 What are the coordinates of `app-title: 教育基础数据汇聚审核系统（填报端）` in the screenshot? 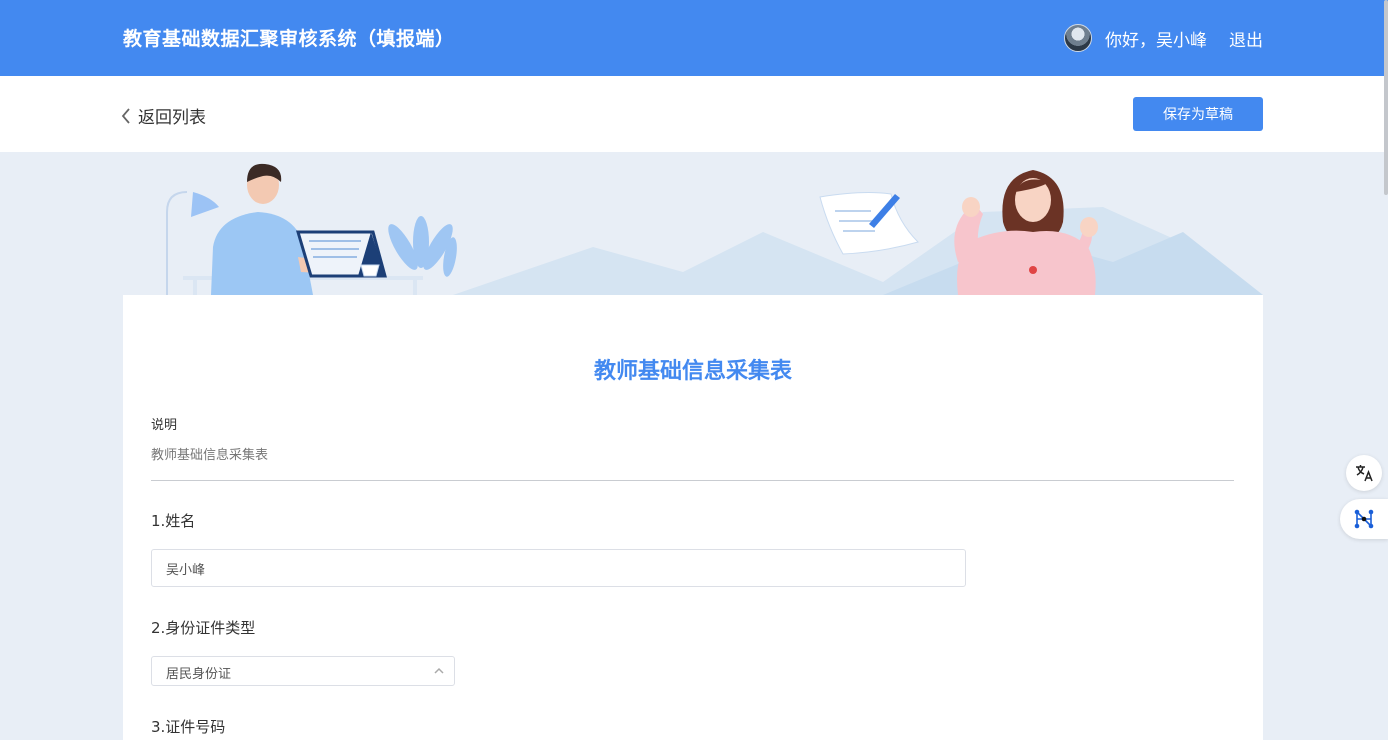 It's located at (289, 39).